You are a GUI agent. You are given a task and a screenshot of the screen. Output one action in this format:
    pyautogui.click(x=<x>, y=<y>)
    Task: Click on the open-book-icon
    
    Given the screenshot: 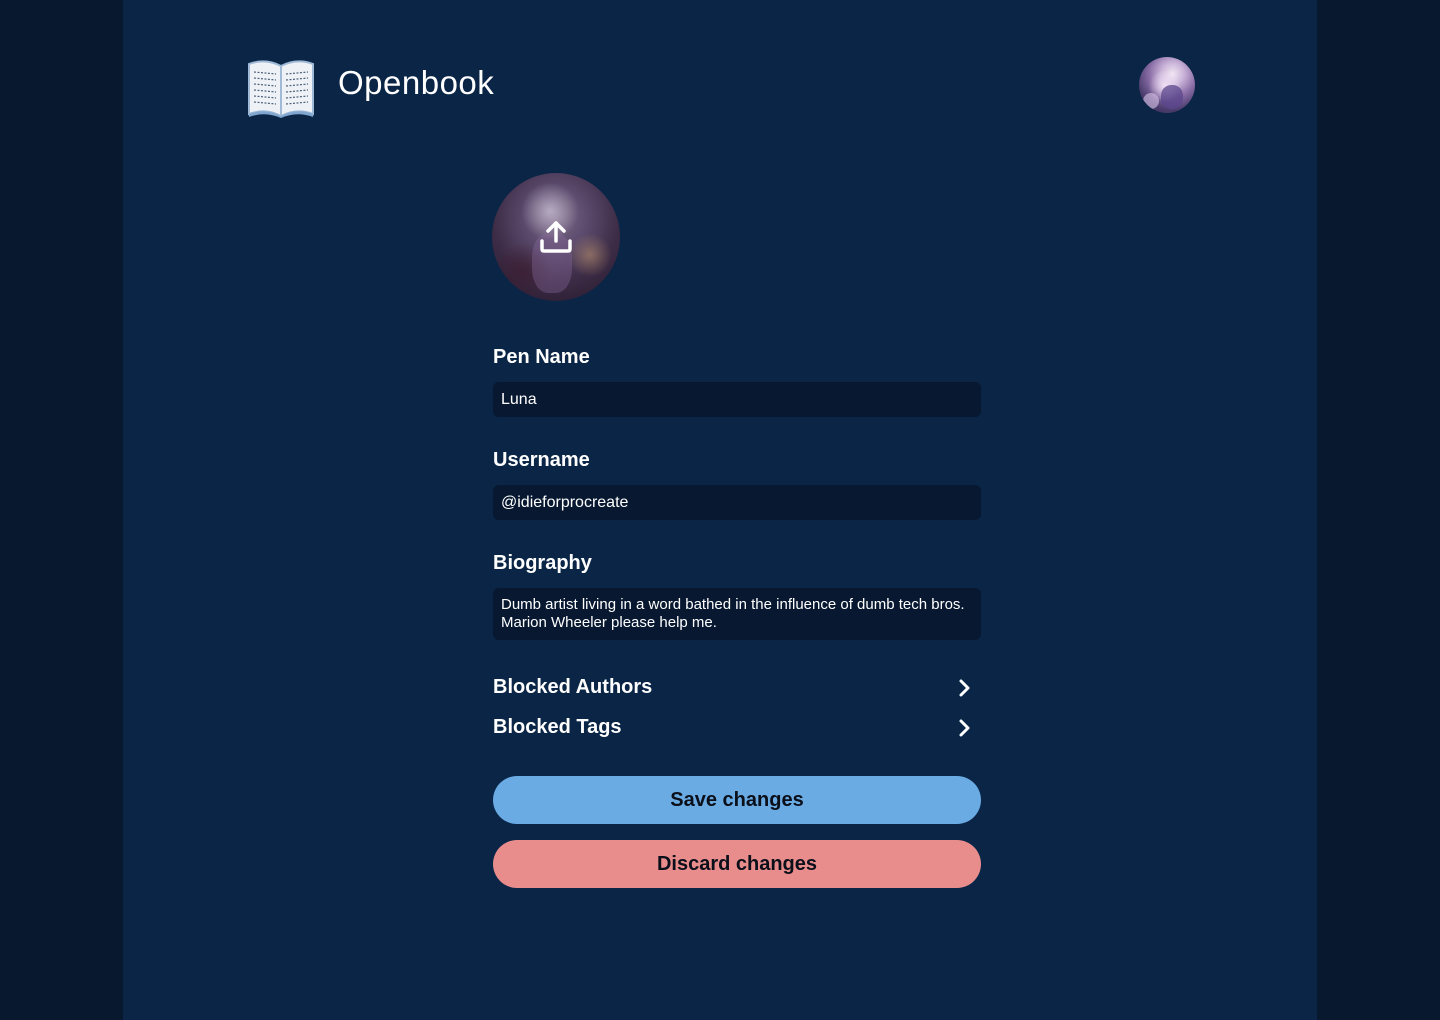 What is the action you would take?
    pyautogui.click(x=281, y=89)
    